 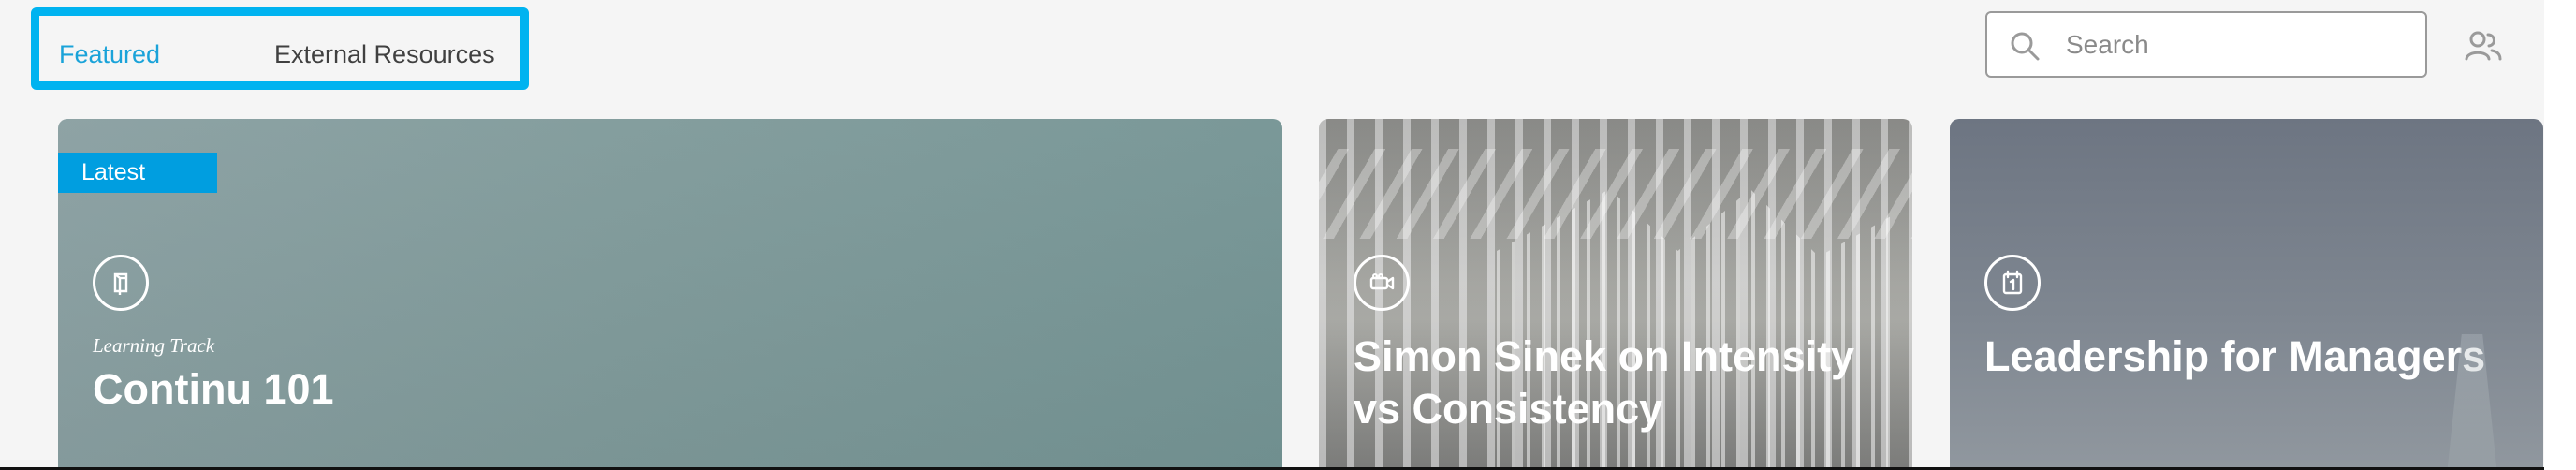 I want to click on right-gutter, so click(x=2560, y=235).